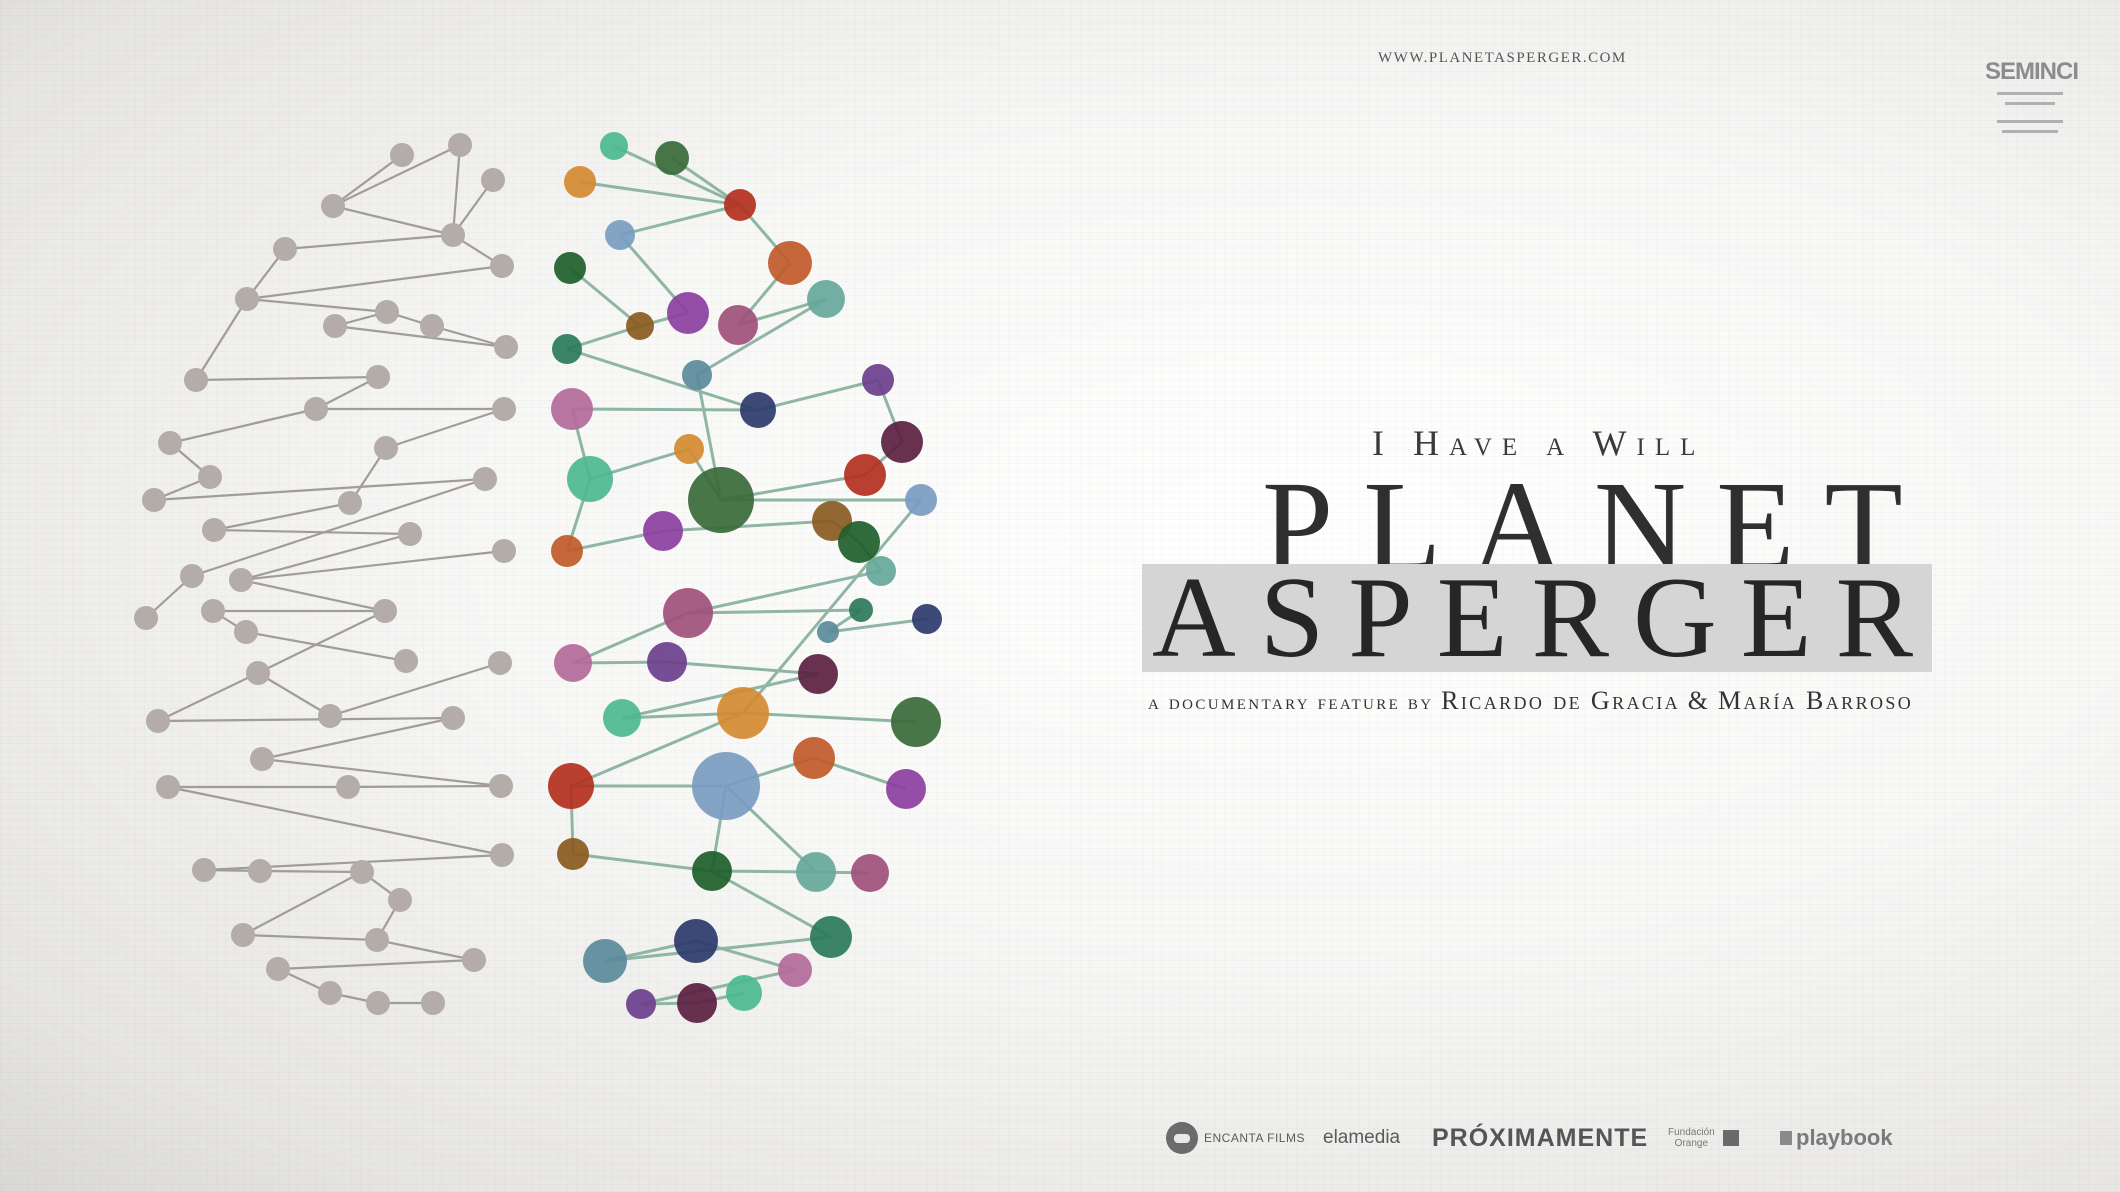 Image resolution: width=2120 pixels, height=1192 pixels. What do you see at coordinates (1786, 1138) in the screenshot?
I see `playbook-mark-icon` at bounding box center [1786, 1138].